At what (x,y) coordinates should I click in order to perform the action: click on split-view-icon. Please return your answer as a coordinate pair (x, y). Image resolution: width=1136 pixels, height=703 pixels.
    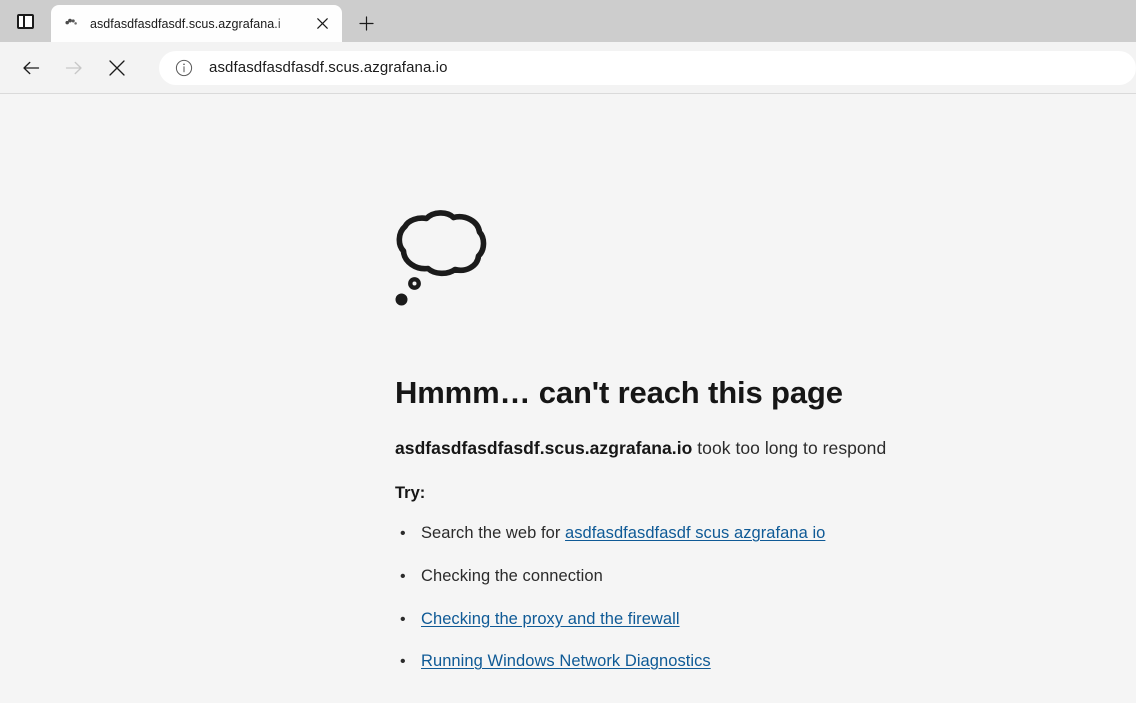
    Looking at the image, I should click on (25, 21).